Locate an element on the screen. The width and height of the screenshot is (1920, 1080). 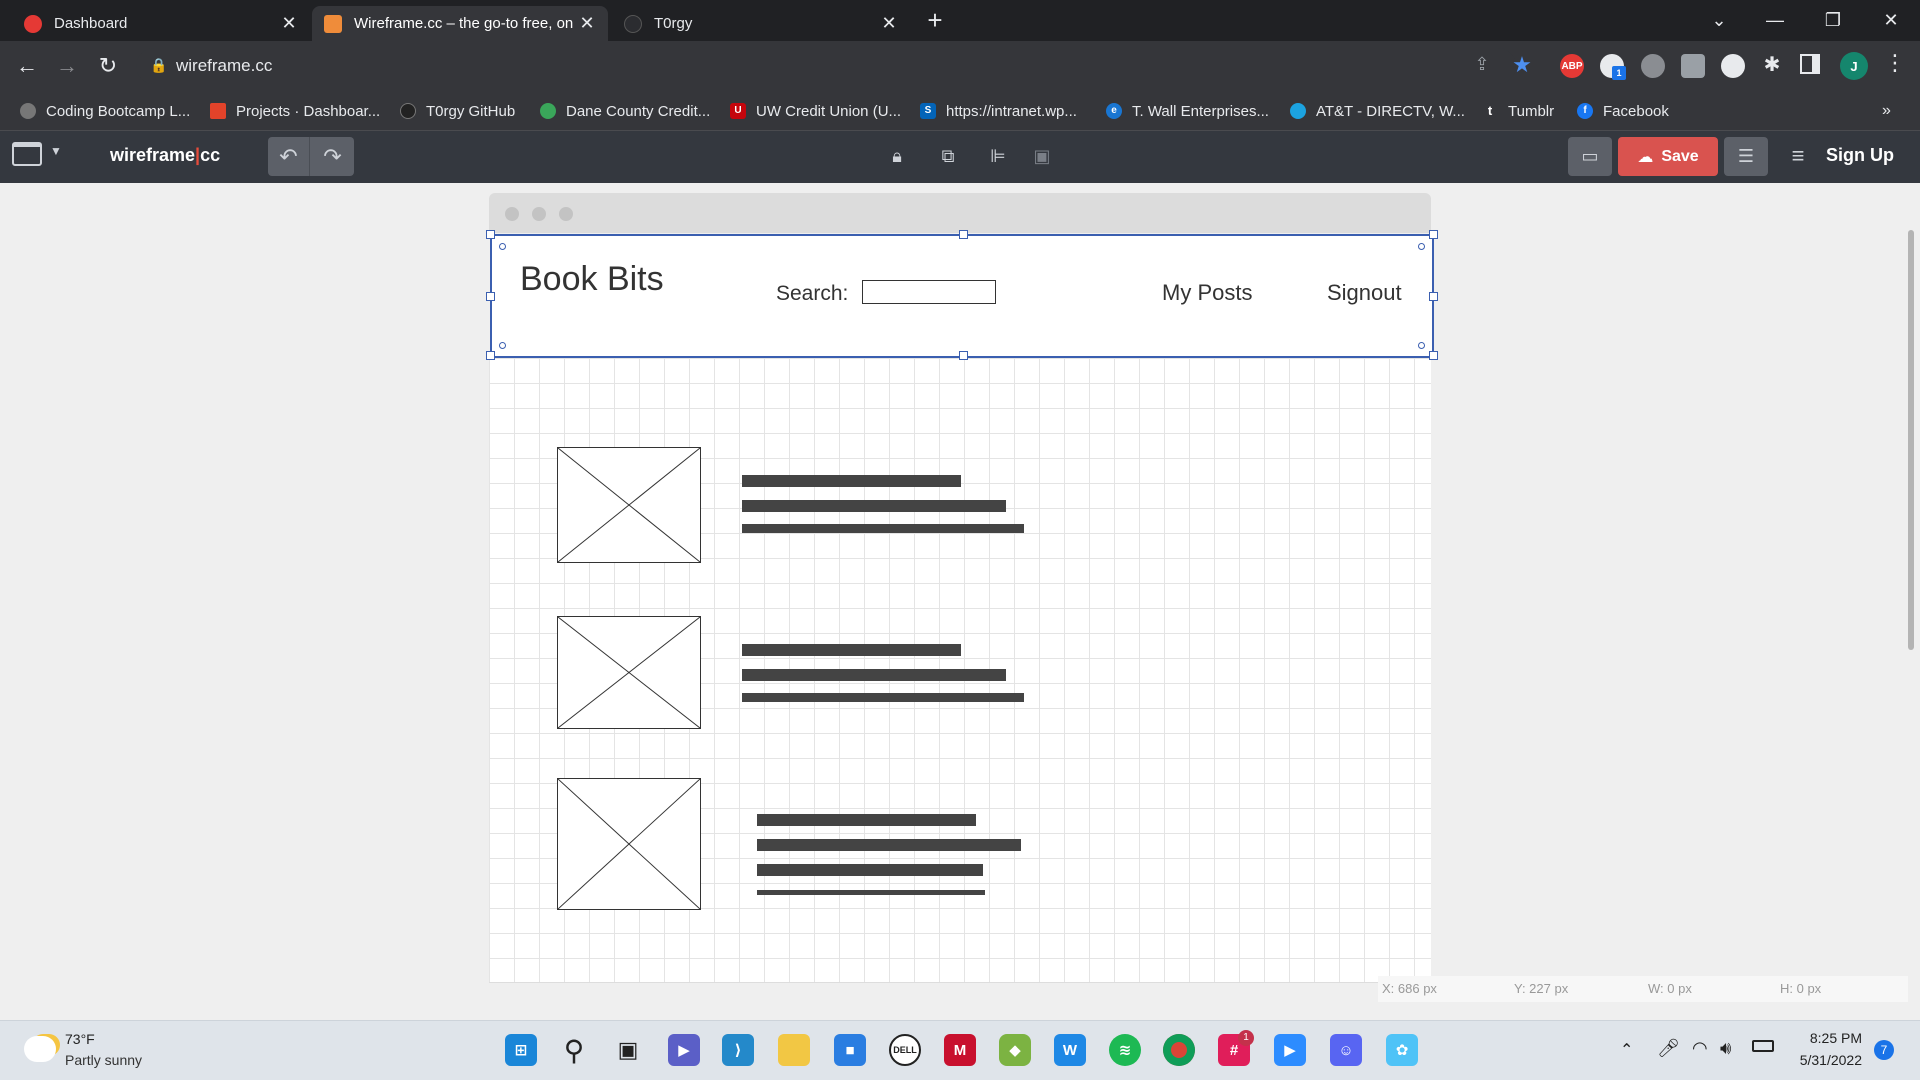
spotify-icon: ≋ is located at coordinates (1125, 1050).